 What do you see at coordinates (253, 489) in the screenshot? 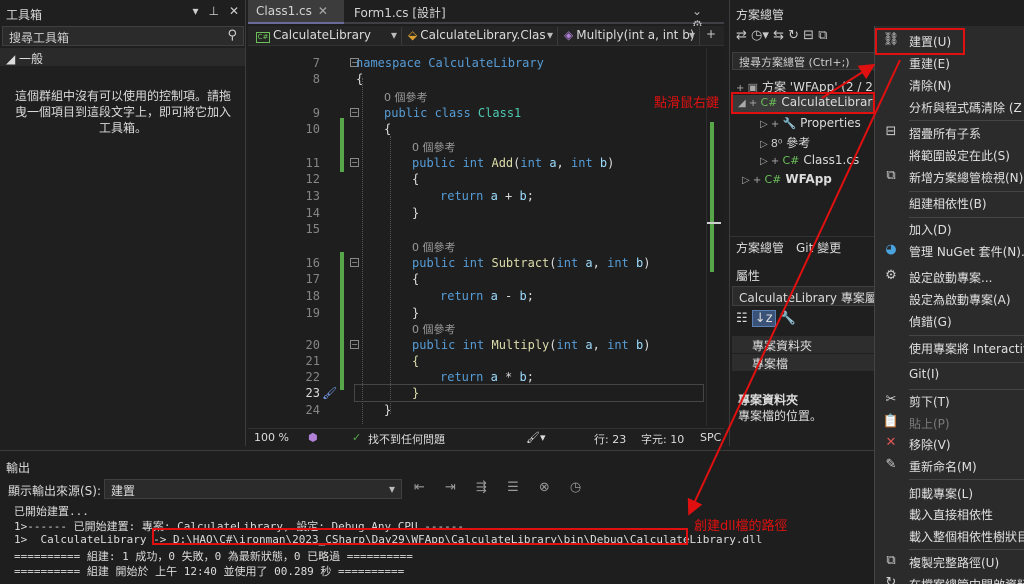
I see `output-source-dropdown: 建置 ▾` at bounding box center [253, 489].